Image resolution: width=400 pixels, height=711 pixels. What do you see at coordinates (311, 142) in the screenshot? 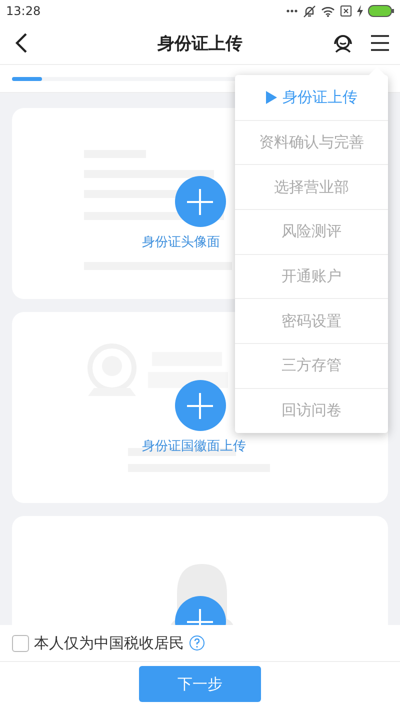
I see `menu-item: 资料确认与完善` at bounding box center [311, 142].